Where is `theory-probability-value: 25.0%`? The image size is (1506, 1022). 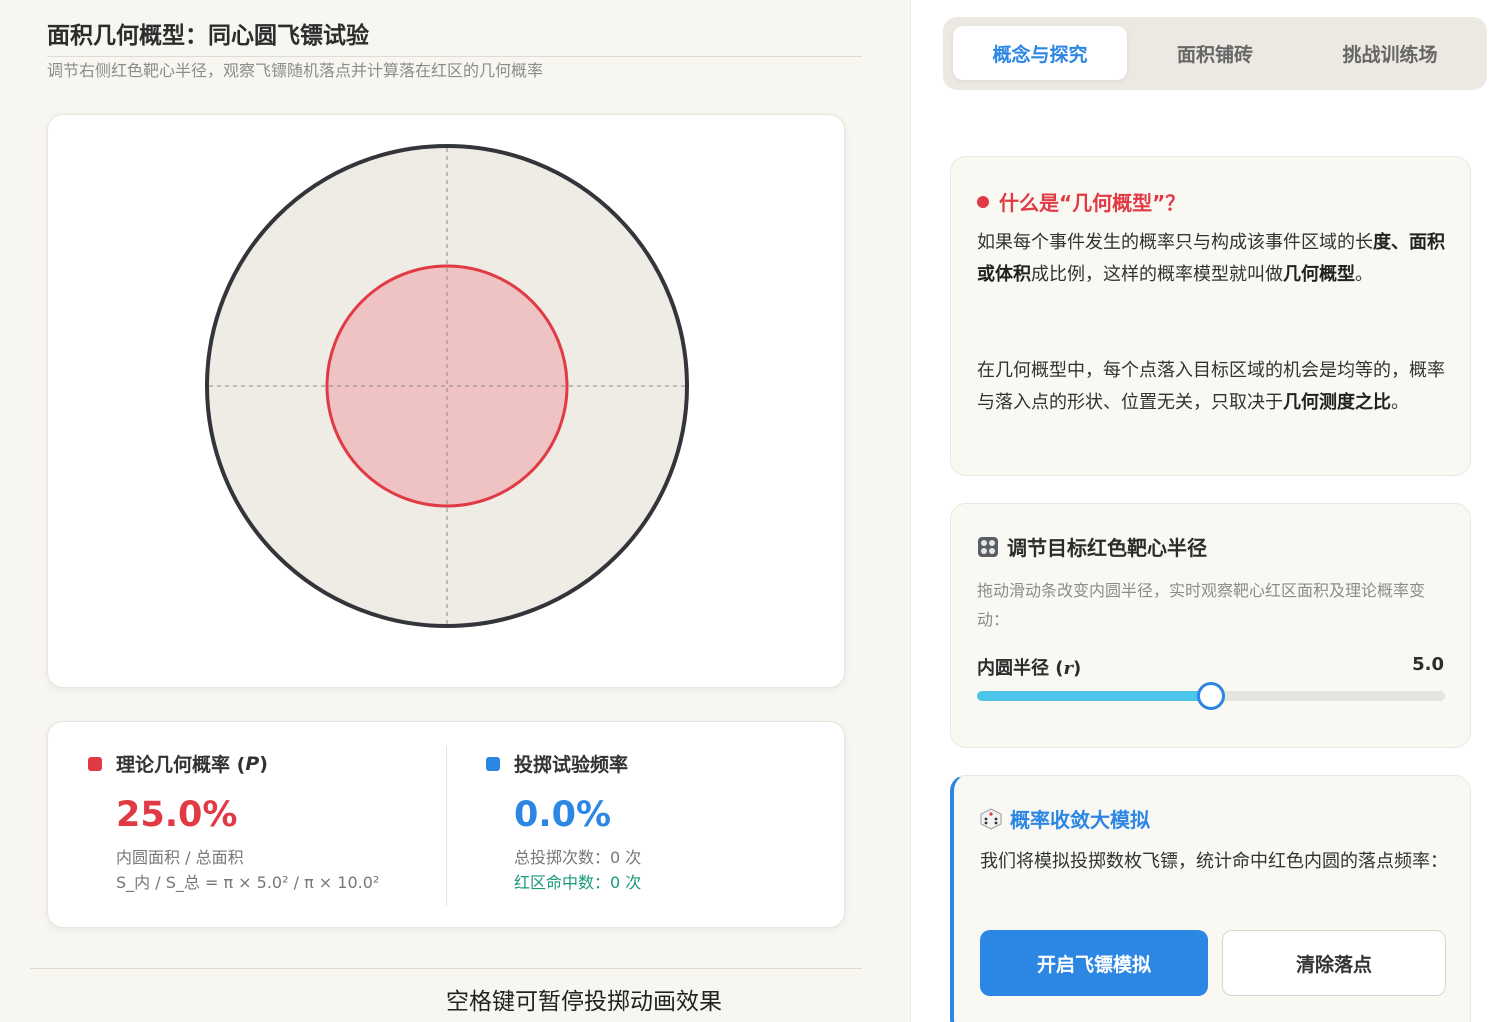
theory-probability-value: 25.0% is located at coordinates (177, 815).